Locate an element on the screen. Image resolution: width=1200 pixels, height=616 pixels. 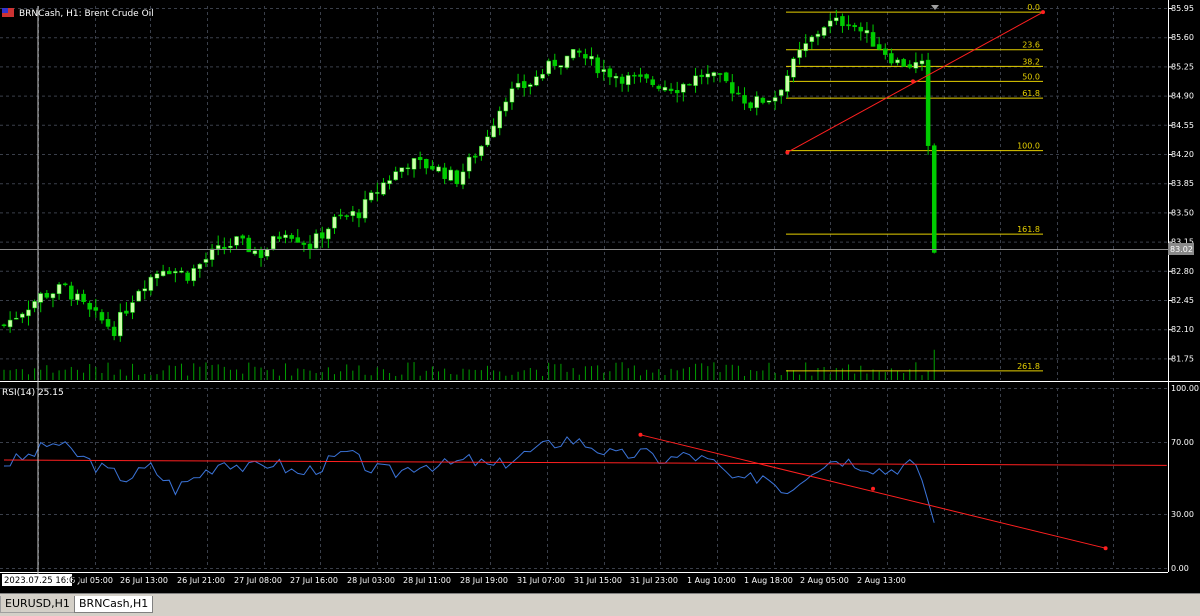
chart-title: BRNCash, H1: Brent Crude Oil is located at coordinates (86, 14).